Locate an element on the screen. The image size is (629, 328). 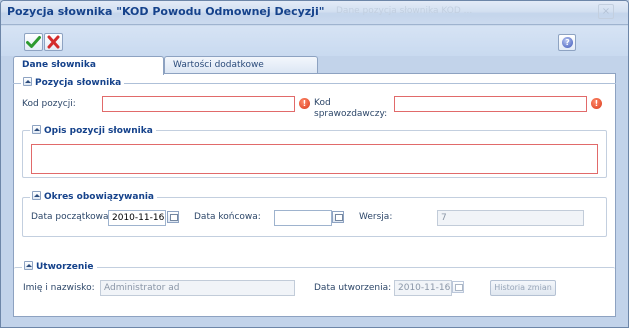
cancel-button is located at coordinates (53, 42).